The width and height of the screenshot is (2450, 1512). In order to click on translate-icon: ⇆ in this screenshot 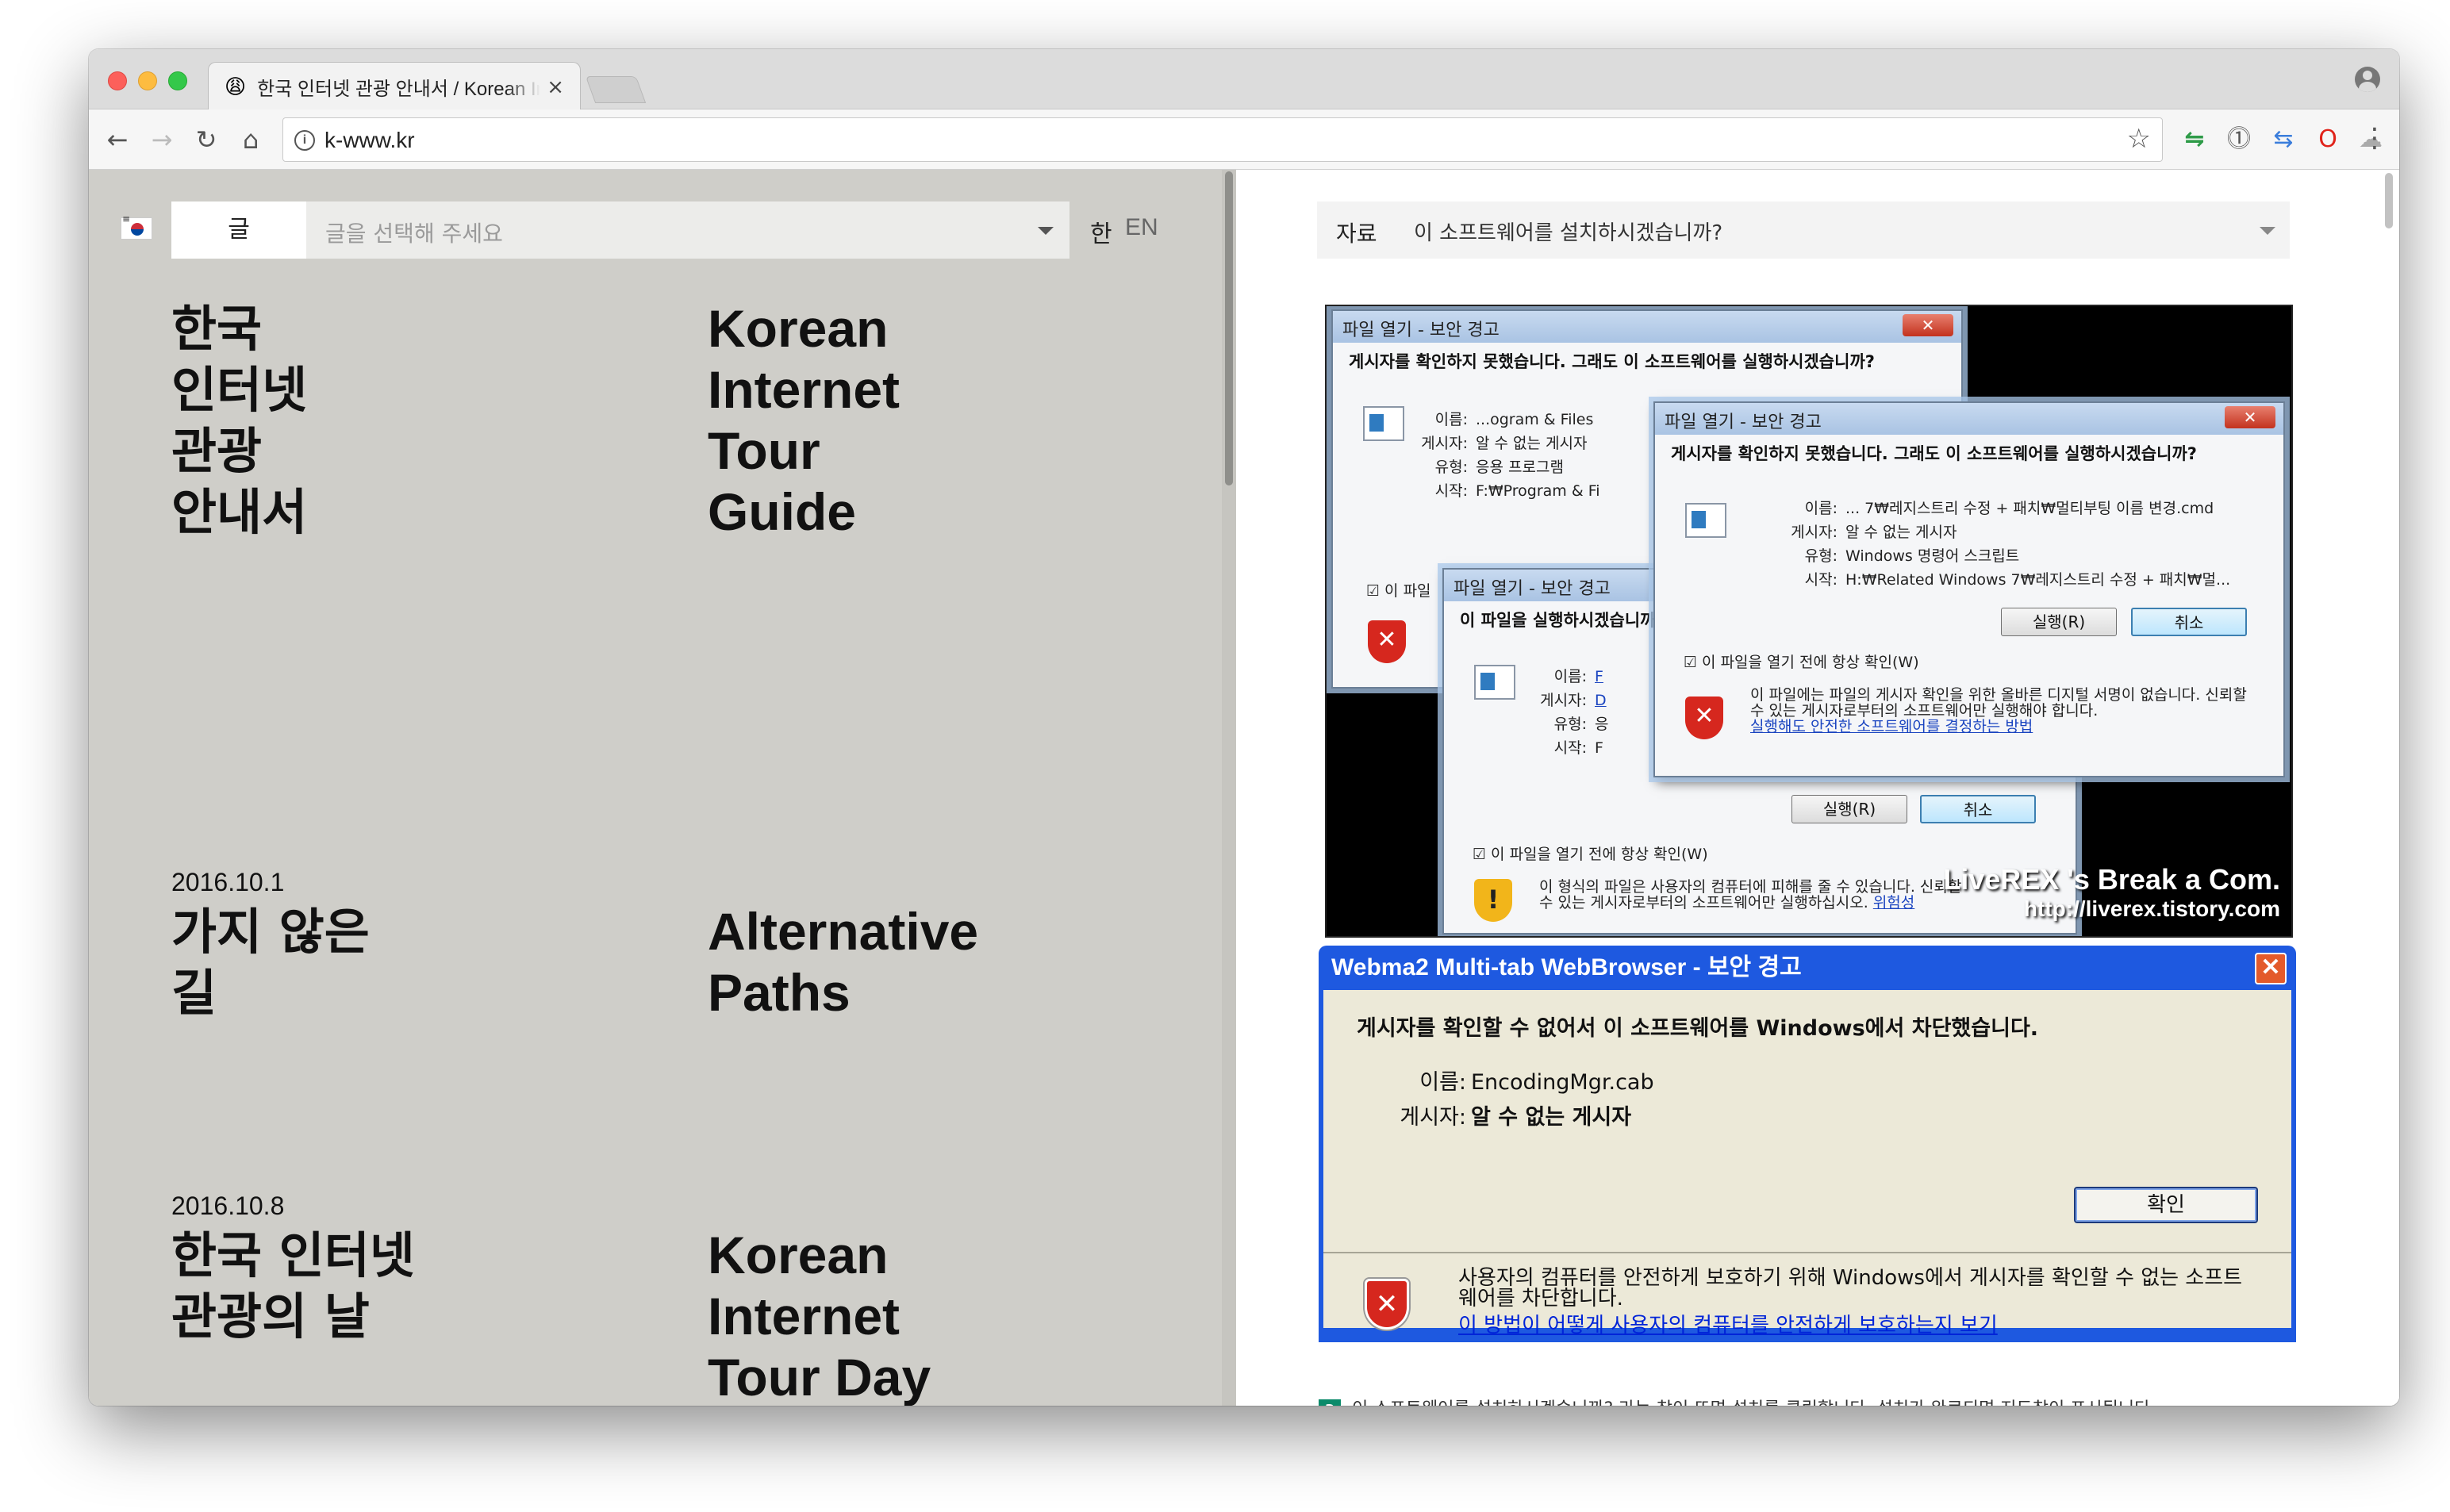, I will do `click(2284, 139)`.